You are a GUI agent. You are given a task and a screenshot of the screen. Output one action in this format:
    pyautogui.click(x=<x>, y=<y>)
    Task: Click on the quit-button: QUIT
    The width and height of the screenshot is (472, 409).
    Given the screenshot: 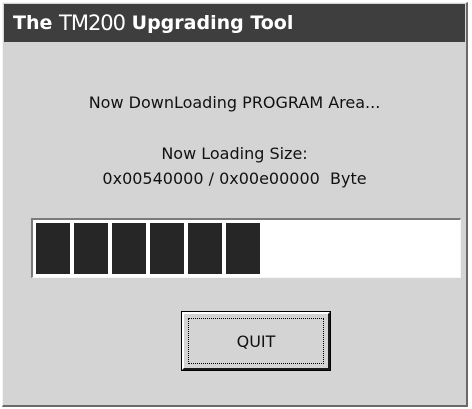 What is the action you would take?
    pyautogui.click(x=256, y=341)
    